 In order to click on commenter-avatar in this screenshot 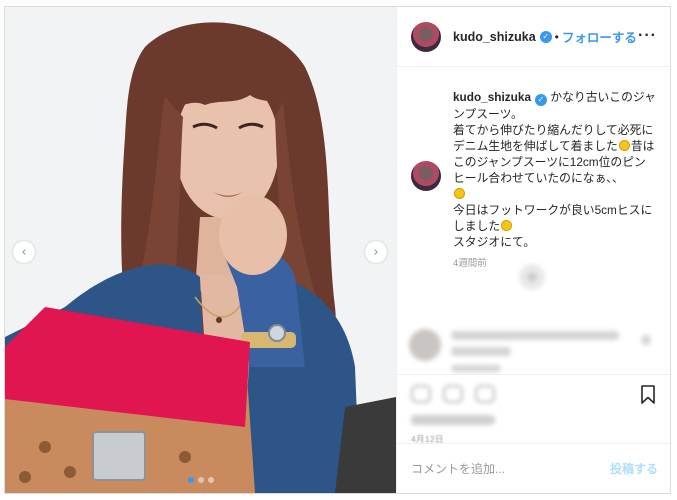, I will do `click(425, 345)`.